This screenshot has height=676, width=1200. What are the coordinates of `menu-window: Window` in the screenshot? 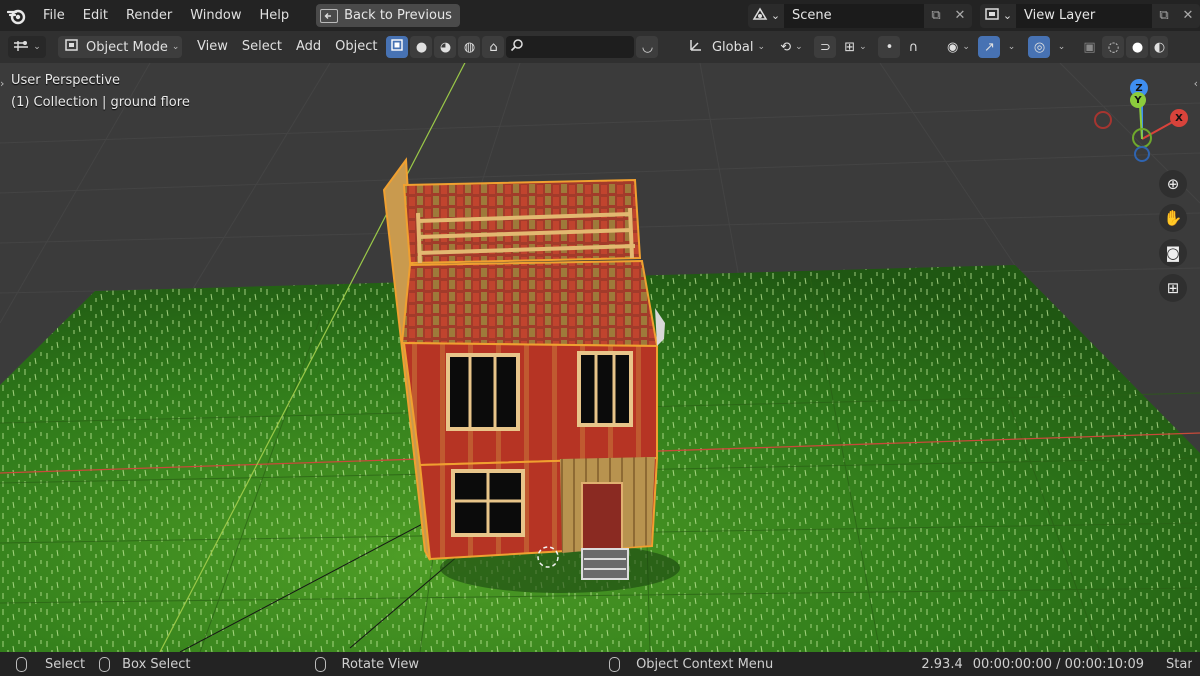 It's located at (215, 16).